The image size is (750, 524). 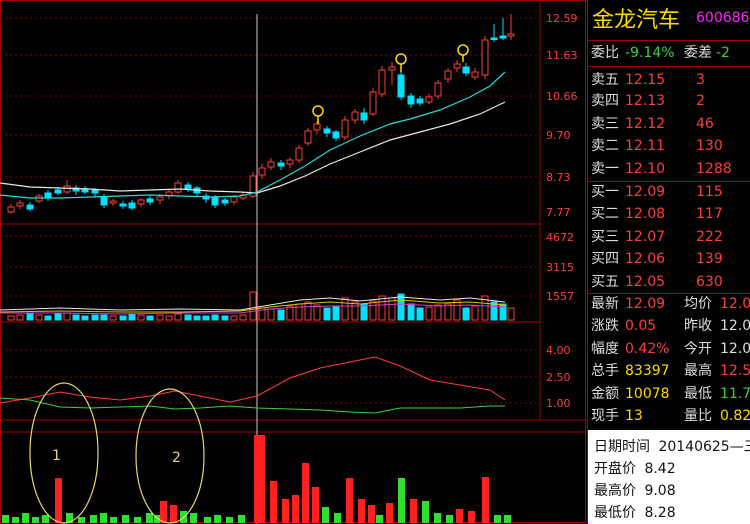 I want to click on stat-value: 83397, so click(x=647, y=371).